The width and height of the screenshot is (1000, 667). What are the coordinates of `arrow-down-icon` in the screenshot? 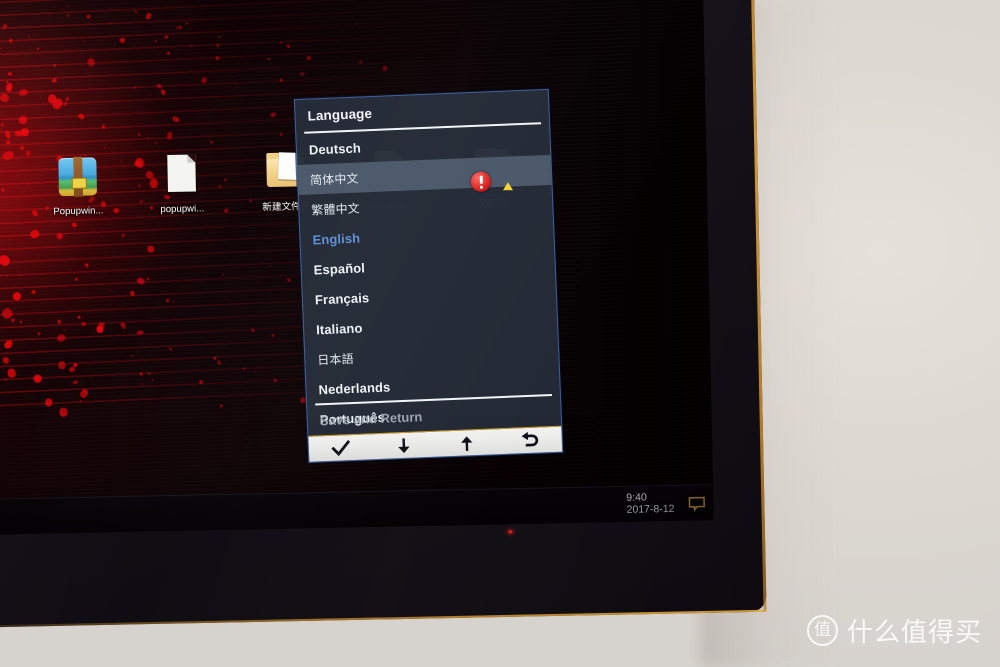 It's located at (403, 445).